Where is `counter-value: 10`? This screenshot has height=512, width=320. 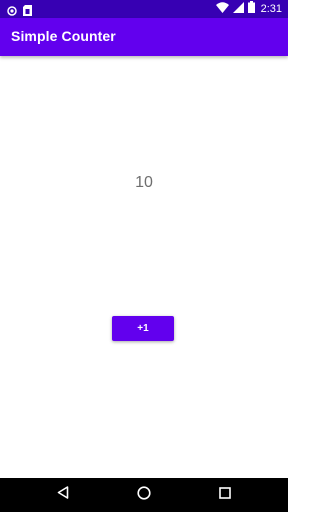
counter-value: 10 is located at coordinates (144, 182).